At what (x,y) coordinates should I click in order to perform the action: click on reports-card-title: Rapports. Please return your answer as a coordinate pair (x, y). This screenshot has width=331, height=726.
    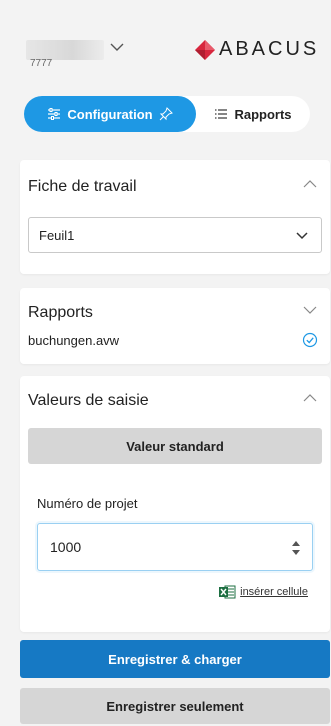
    Looking at the image, I should click on (60, 312).